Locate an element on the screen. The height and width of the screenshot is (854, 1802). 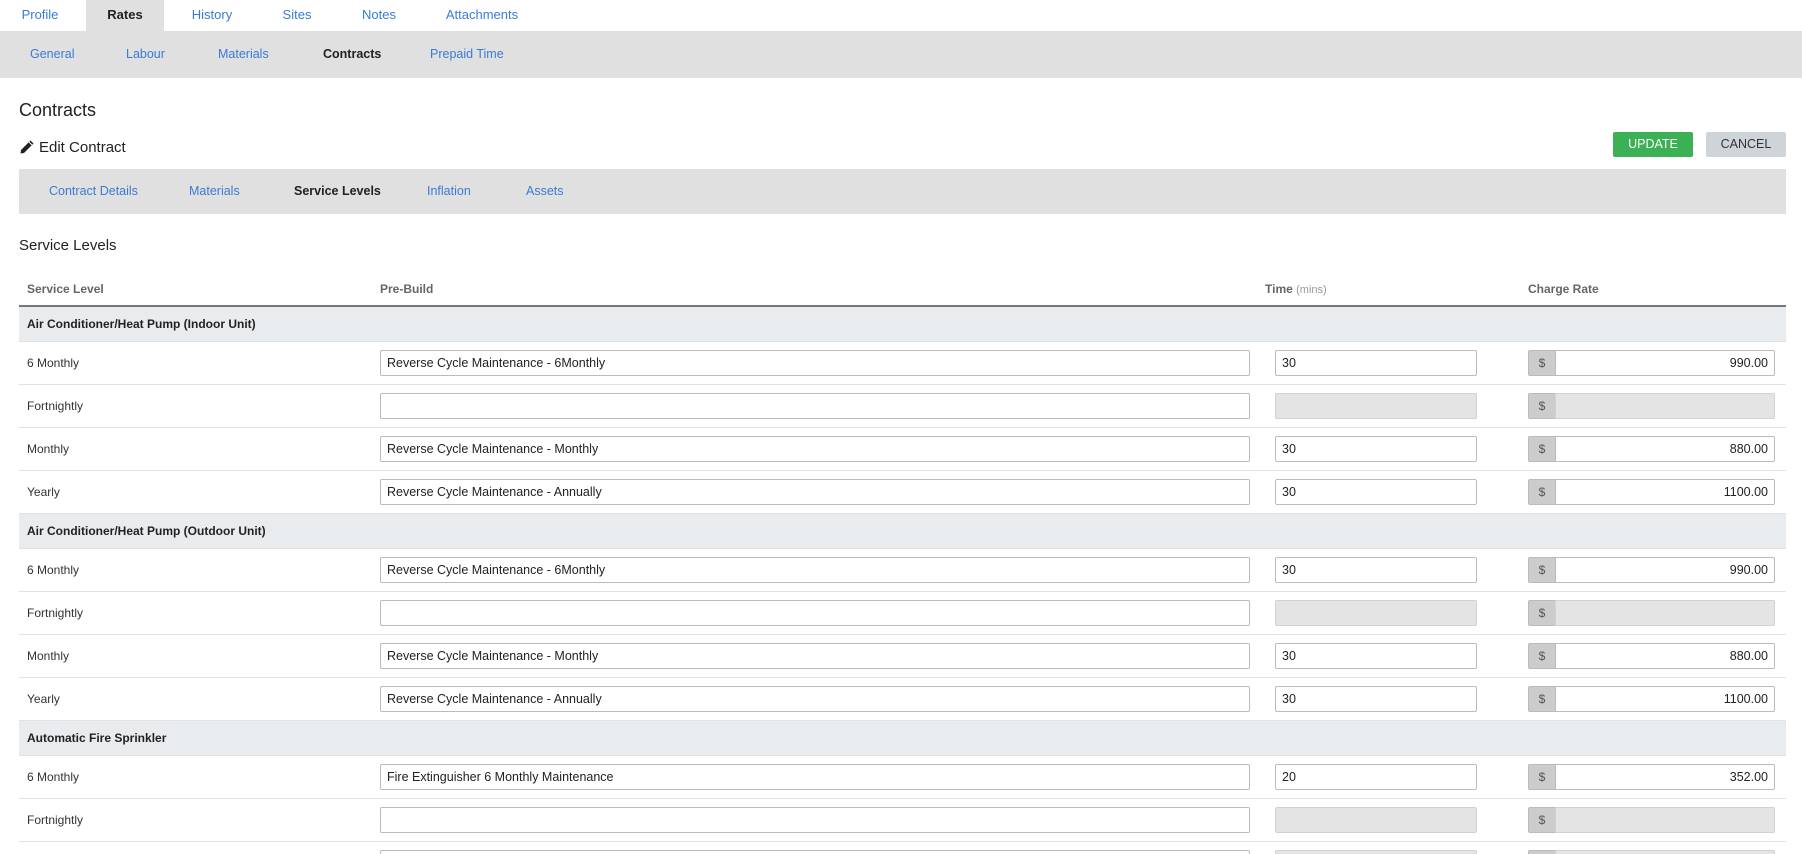
group-name: Air Conditioner/Heat Pump (Indoor Unit) is located at coordinates (141, 324).